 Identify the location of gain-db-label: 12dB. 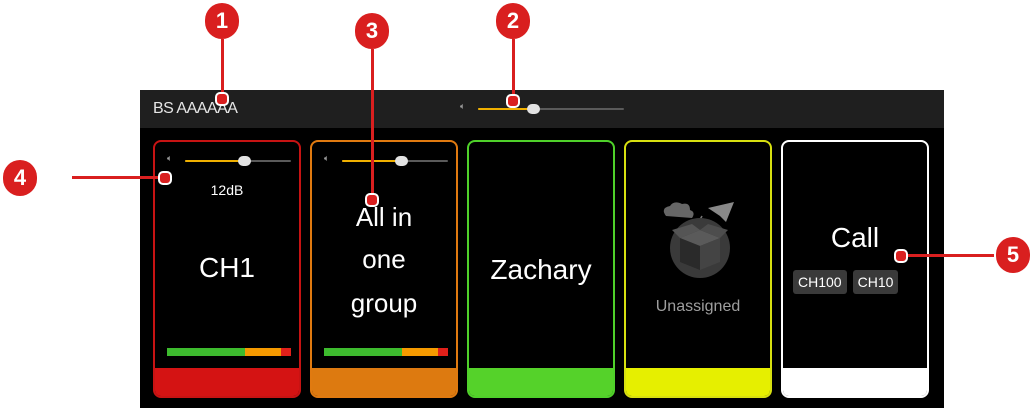
(227, 190).